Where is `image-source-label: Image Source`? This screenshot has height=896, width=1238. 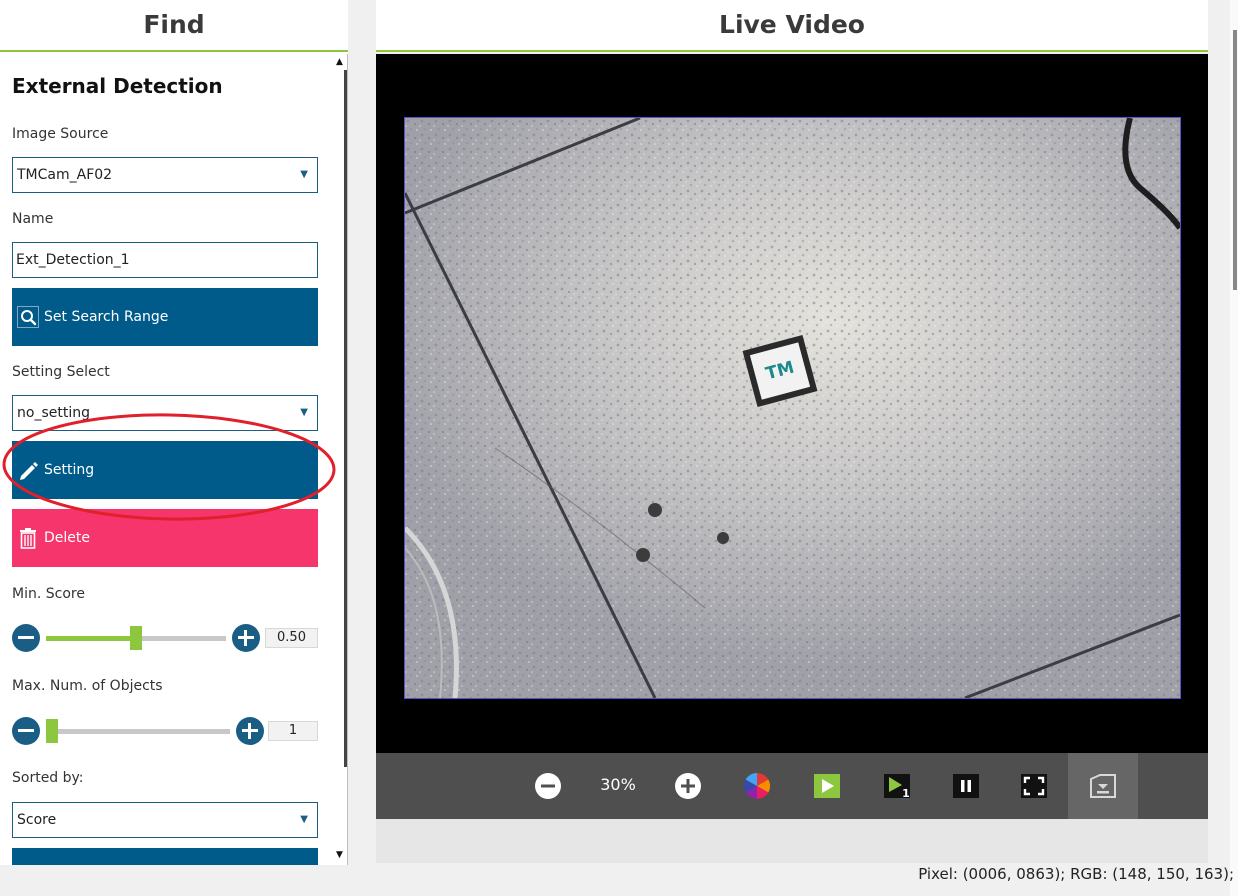
image-source-label: Image Source is located at coordinates (60, 134).